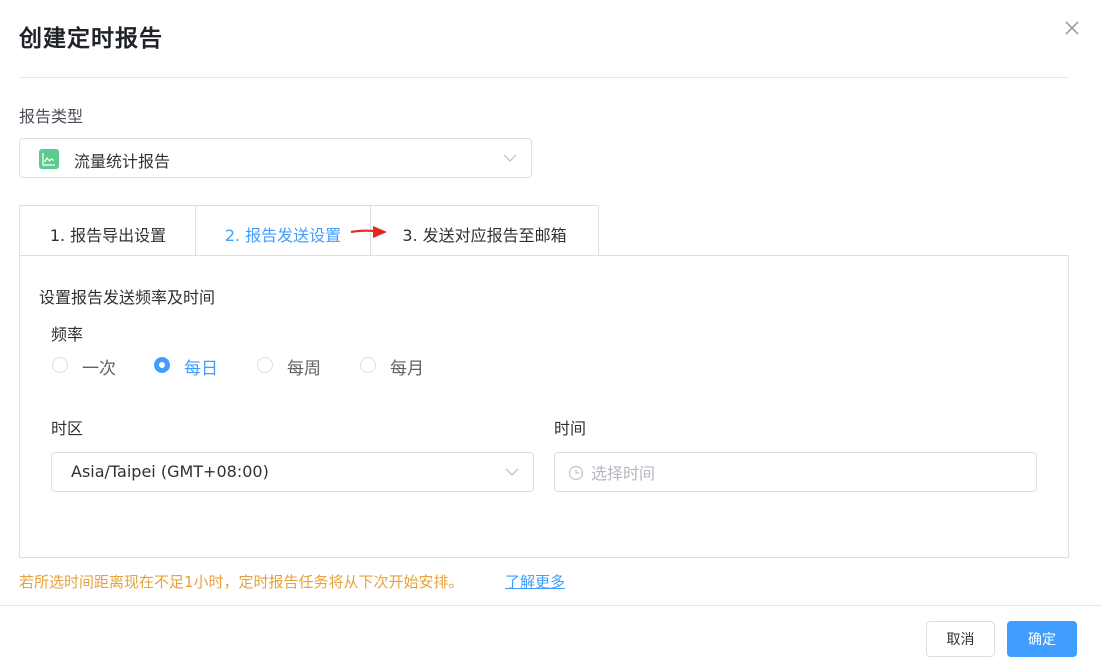 The width and height of the screenshot is (1102, 662). What do you see at coordinates (170, 471) in the screenshot?
I see `timezone-value: Asia/Taipei (GMT+08:00)` at bounding box center [170, 471].